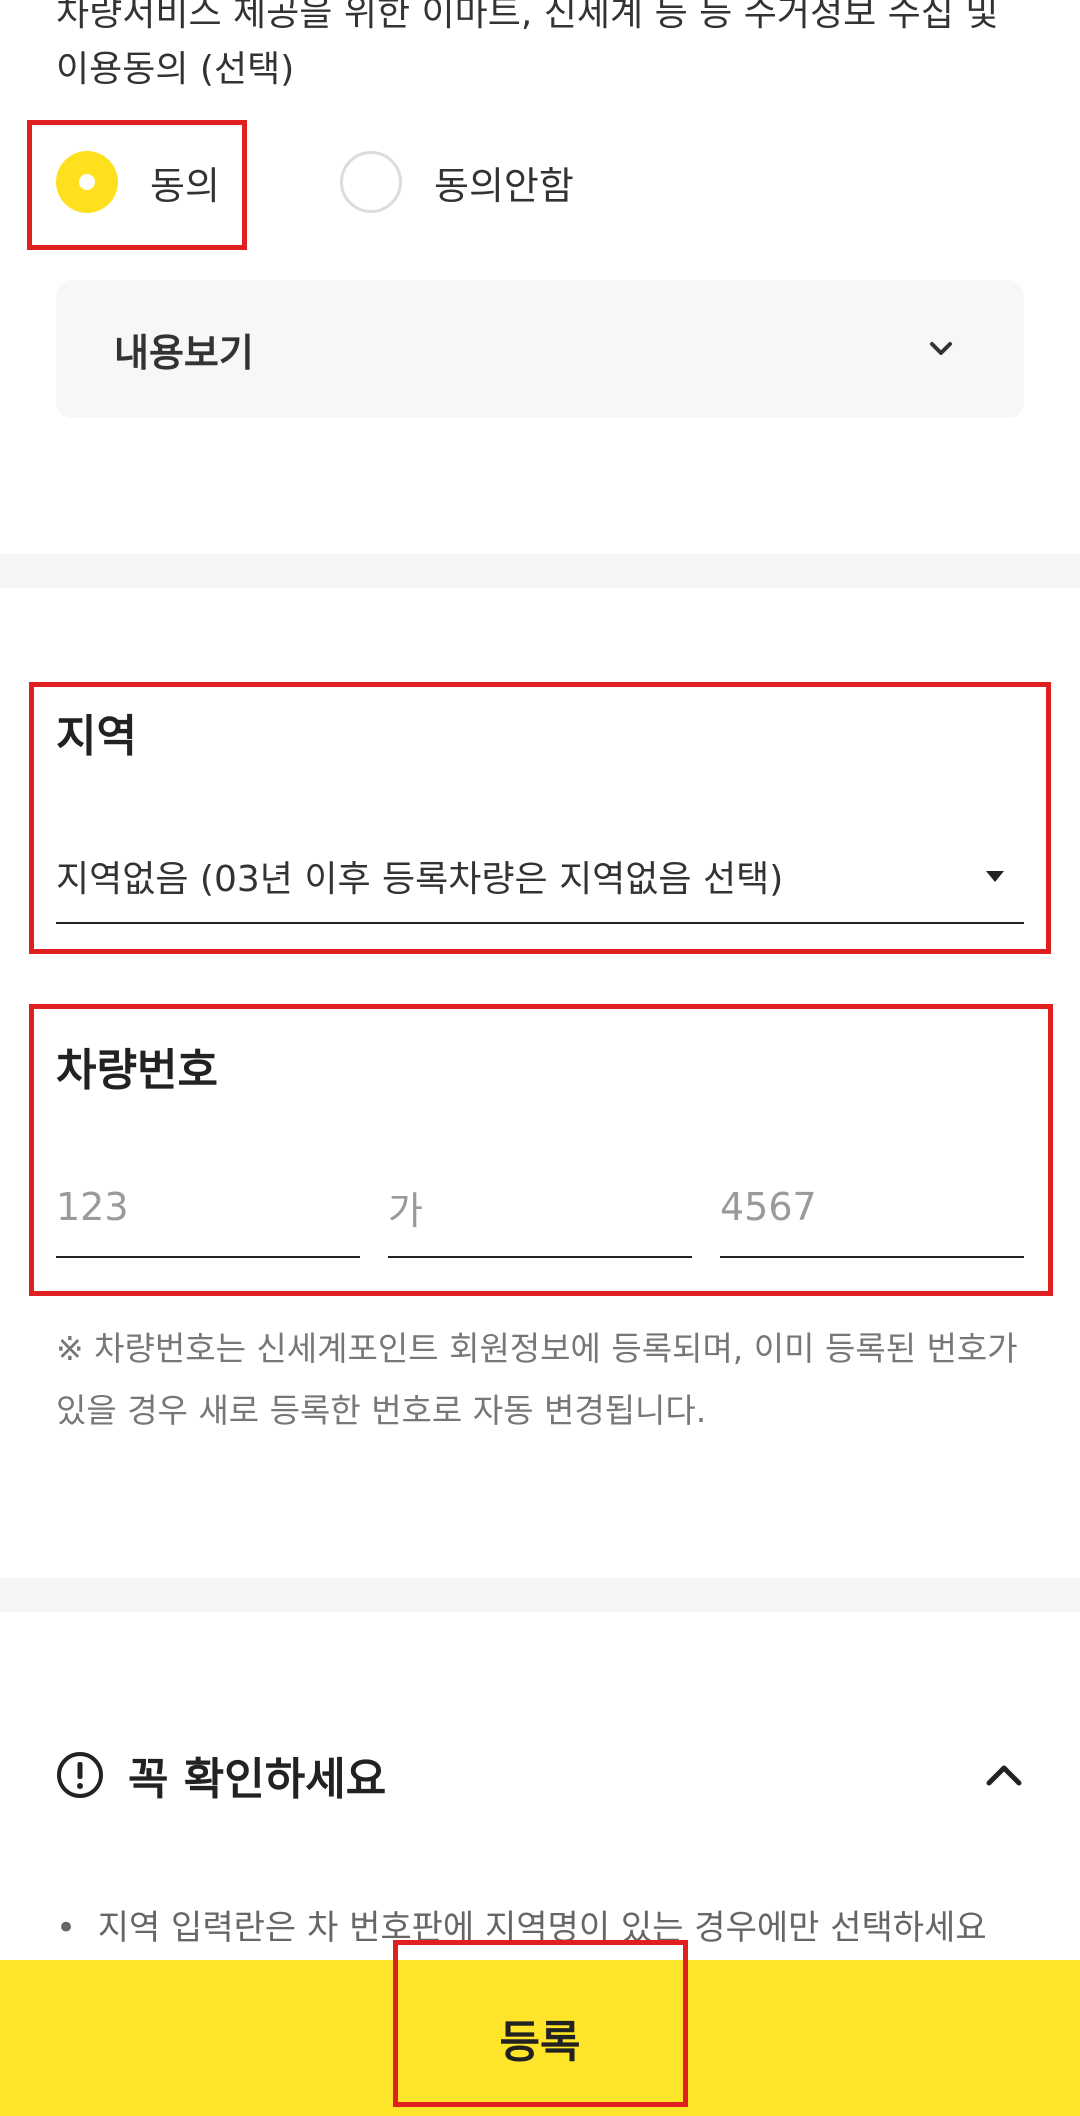 Image resolution: width=1080 pixels, height=2116 pixels. Describe the element at coordinates (540, 2042) in the screenshot. I see `register-button-label: 등록` at that location.